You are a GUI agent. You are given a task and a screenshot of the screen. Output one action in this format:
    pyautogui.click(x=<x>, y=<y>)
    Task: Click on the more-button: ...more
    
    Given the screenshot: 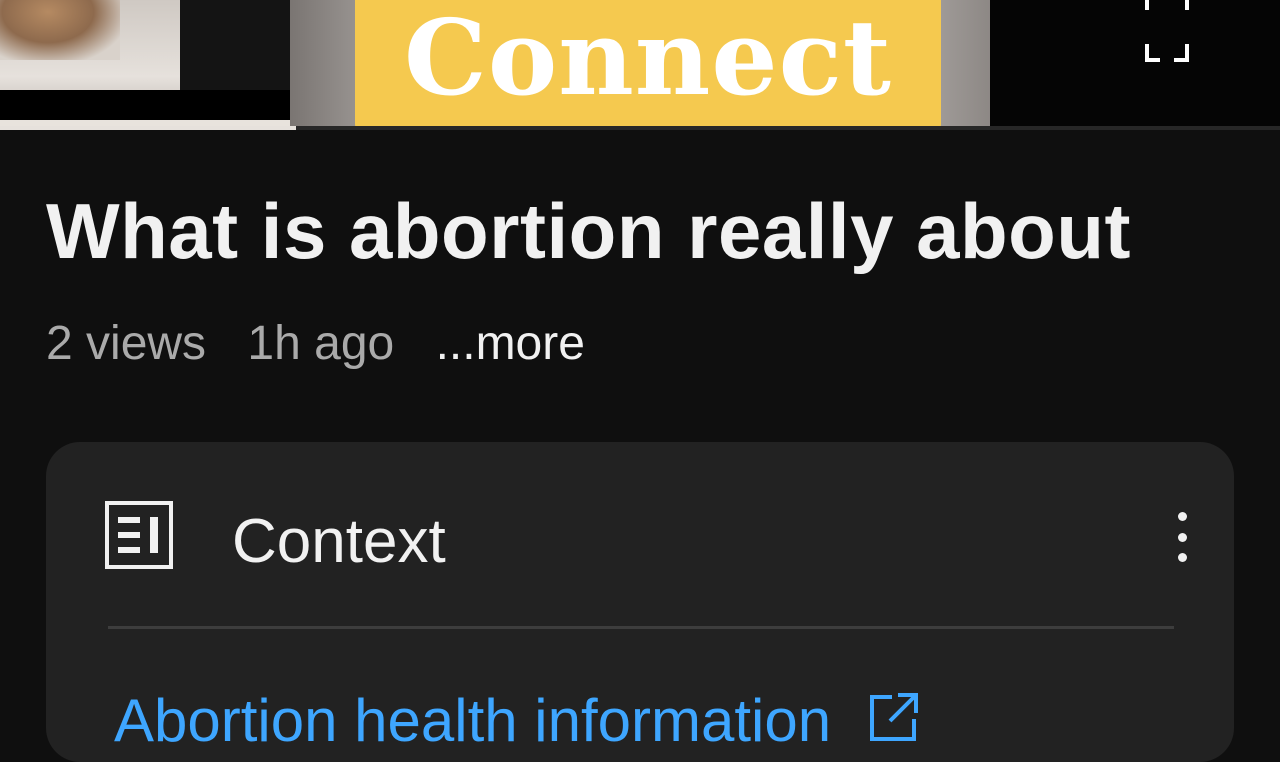 What is the action you would take?
    pyautogui.click(x=510, y=343)
    